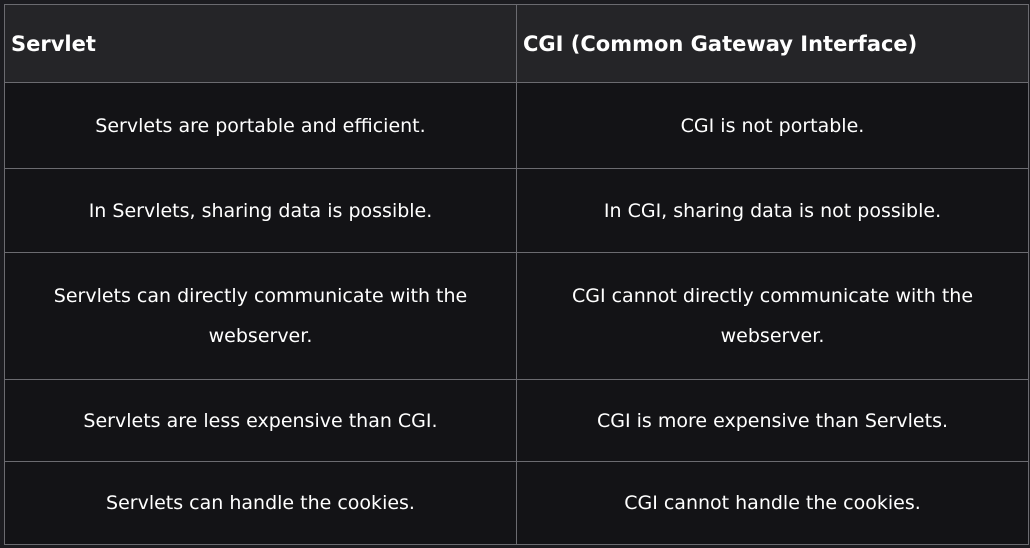 The image size is (1030, 548). What do you see at coordinates (772, 420) in the screenshot?
I see `cgi-cell: CGI is more expensive than Servlets.` at bounding box center [772, 420].